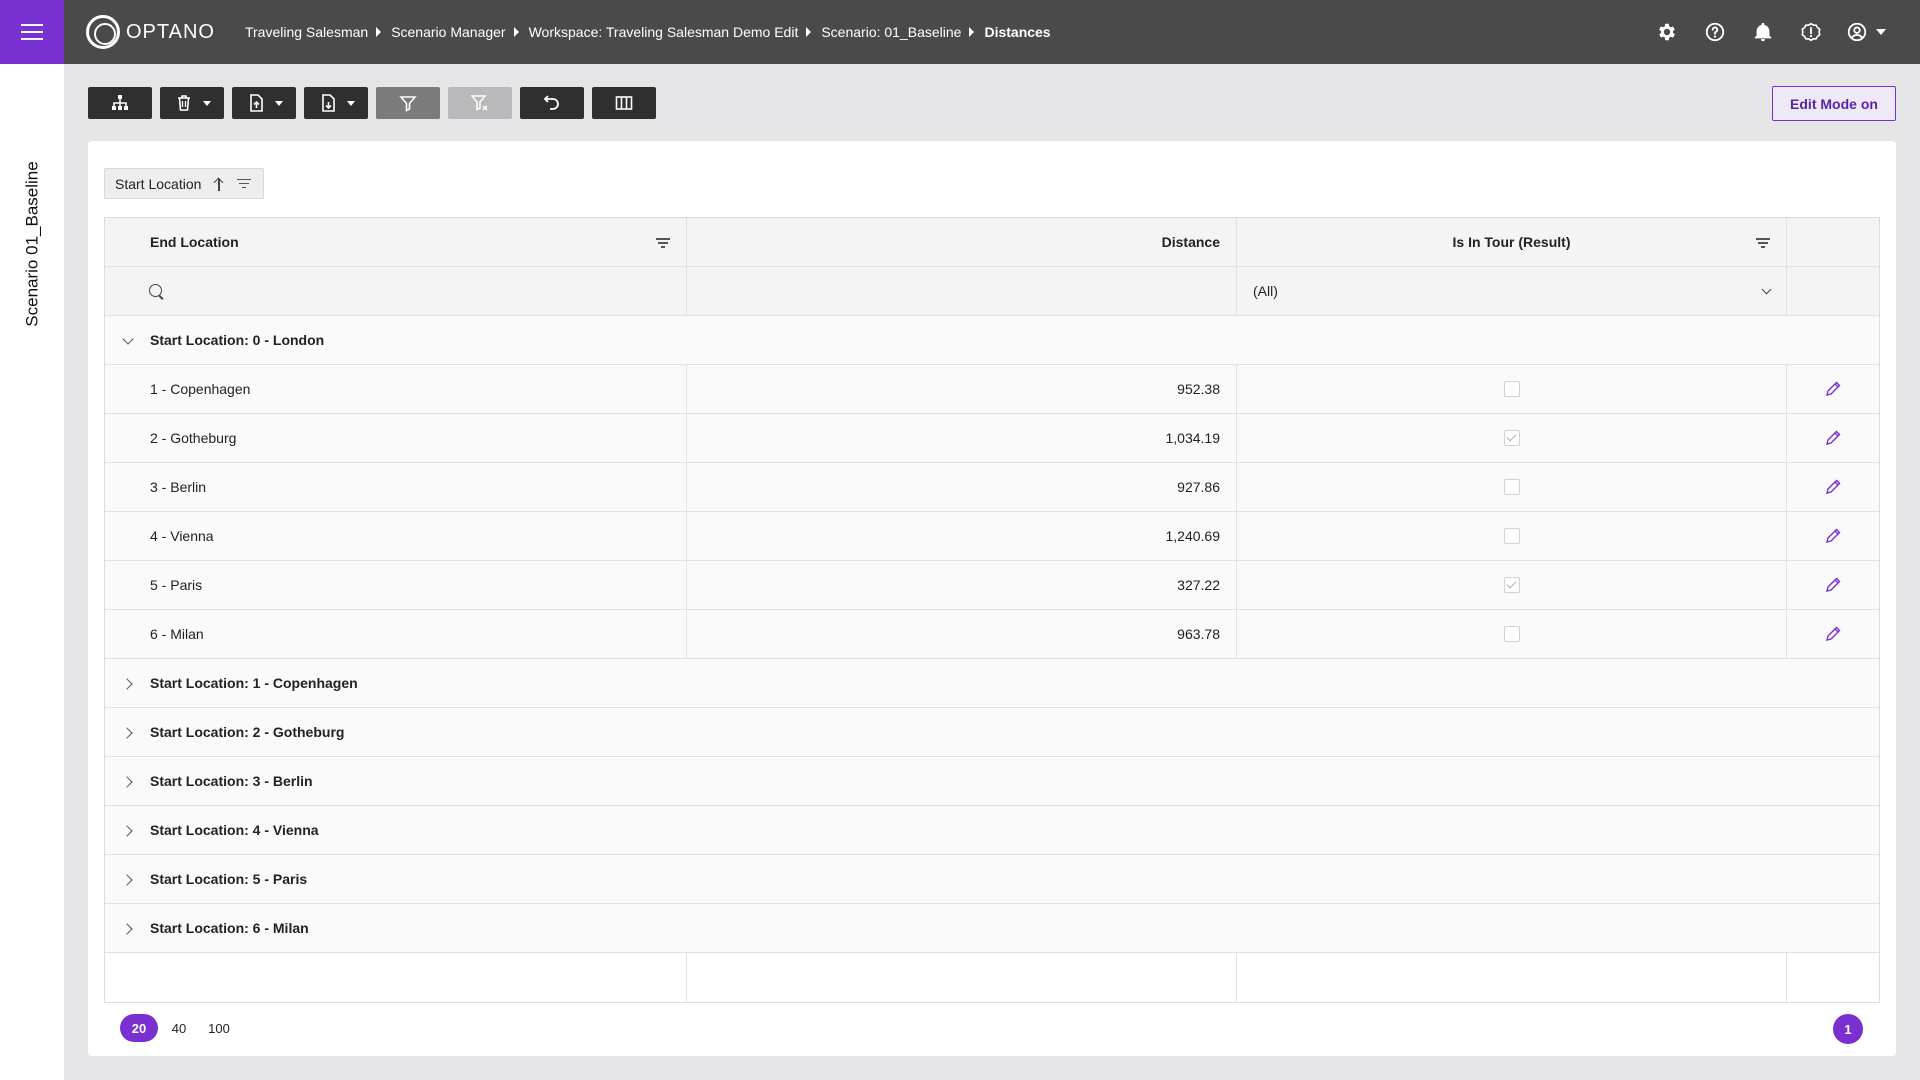 The image size is (1920, 1080). I want to click on page-size-option: 100, so click(219, 1028).